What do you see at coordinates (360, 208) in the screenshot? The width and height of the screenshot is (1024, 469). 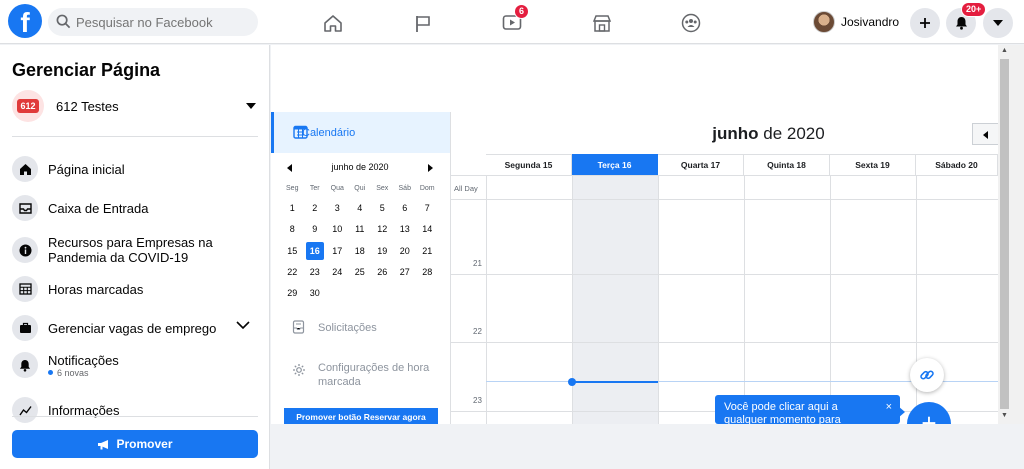 I see `mini-calendar-day: 4` at bounding box center [360, 208].